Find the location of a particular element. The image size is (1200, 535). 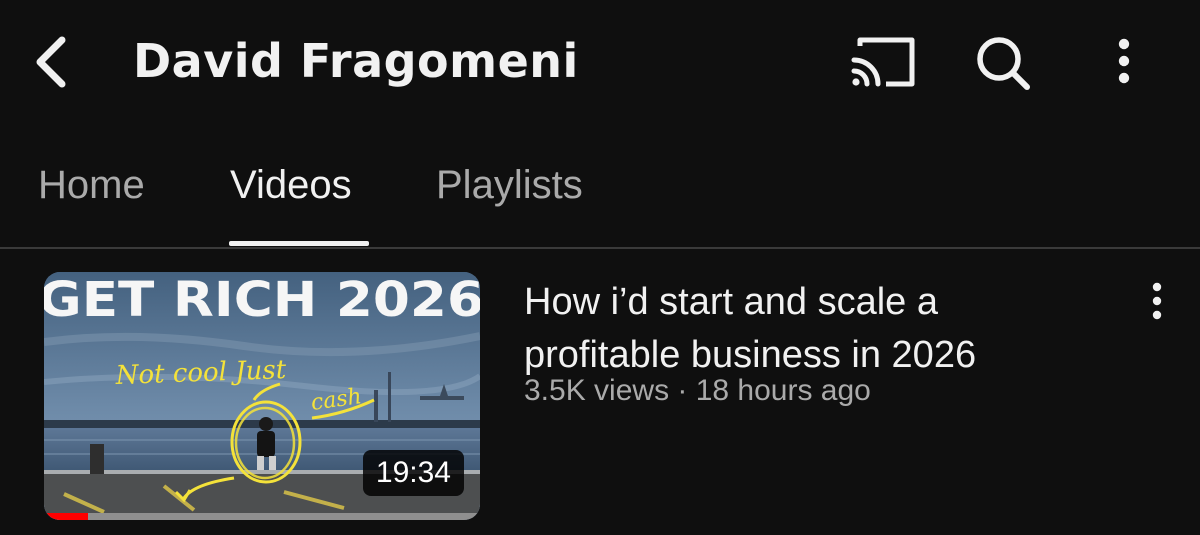

thumbnail-handwriting-1: Not cool Just is located at coordinates (200, 373).